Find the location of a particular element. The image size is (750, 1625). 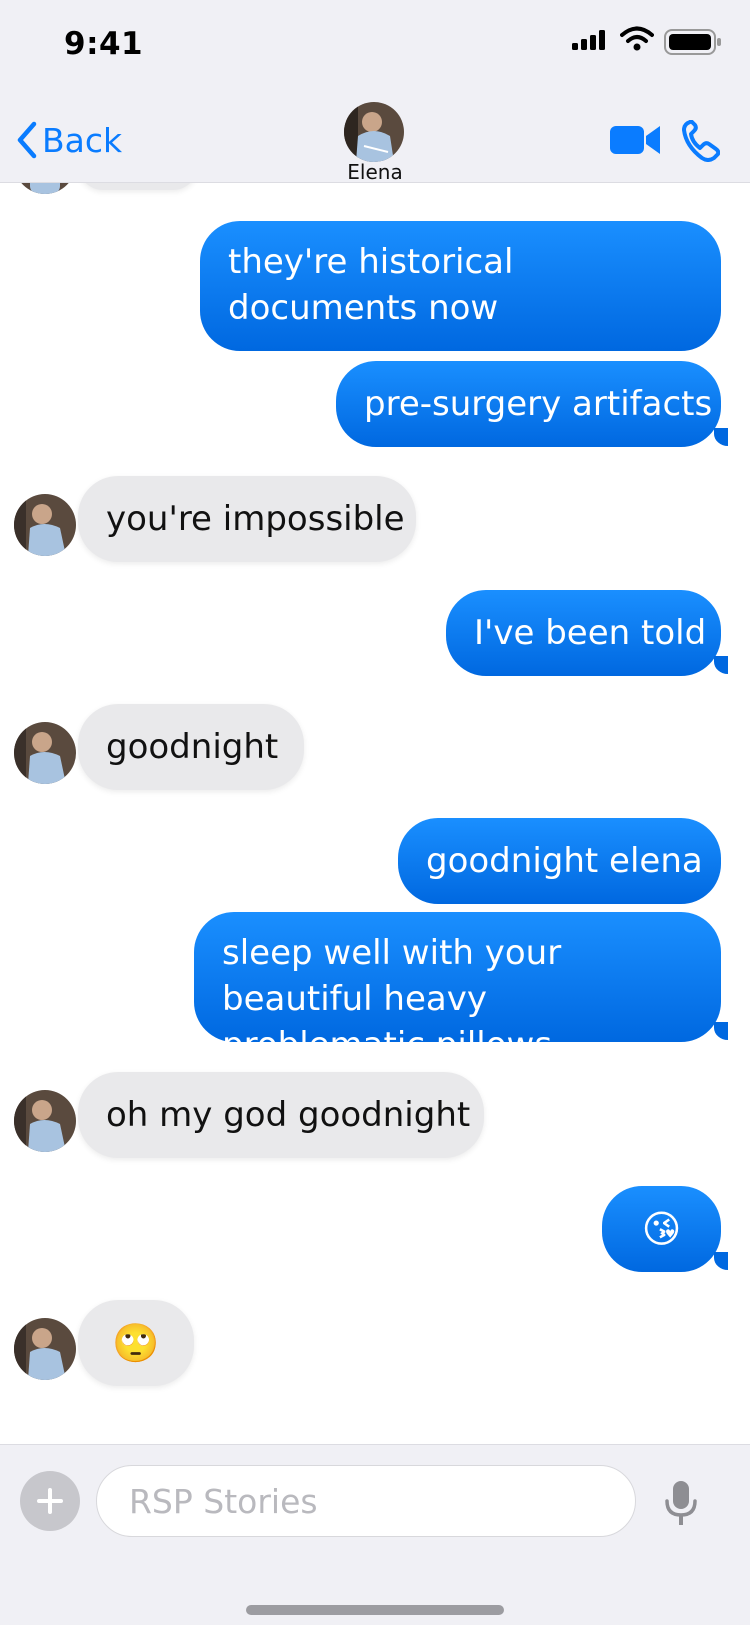

message-bubble-outgoing-emoji: 😘 is located at coordinates (661, 1229).